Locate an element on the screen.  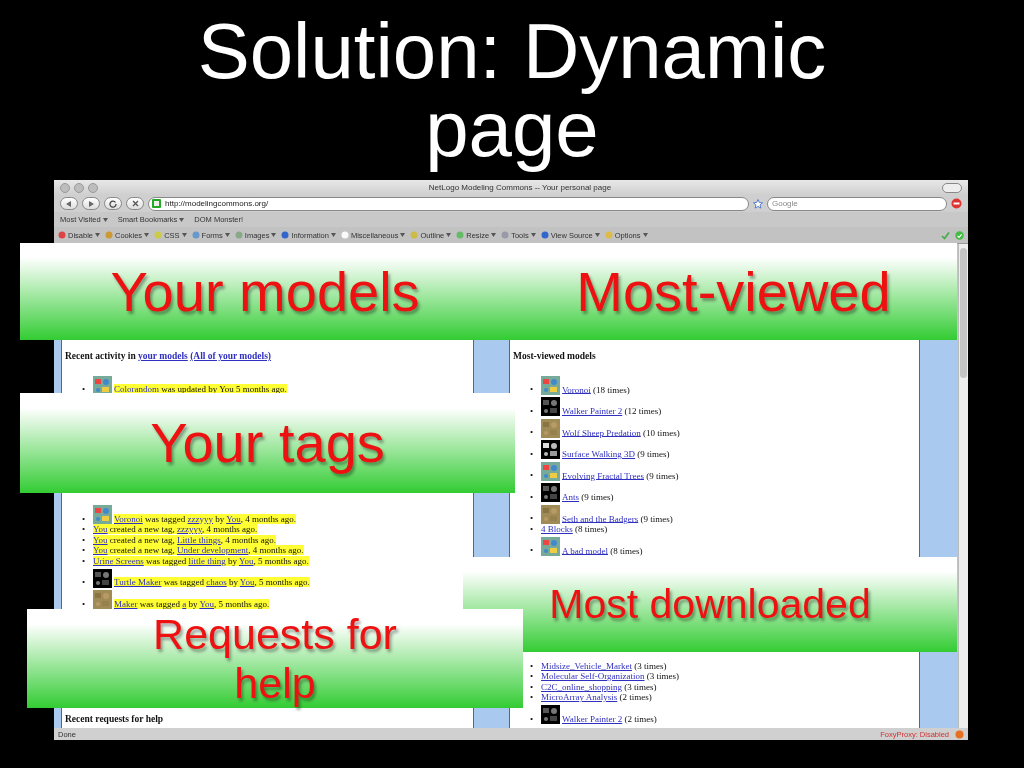
link: Colorandom is located at coordinates (136, 389).